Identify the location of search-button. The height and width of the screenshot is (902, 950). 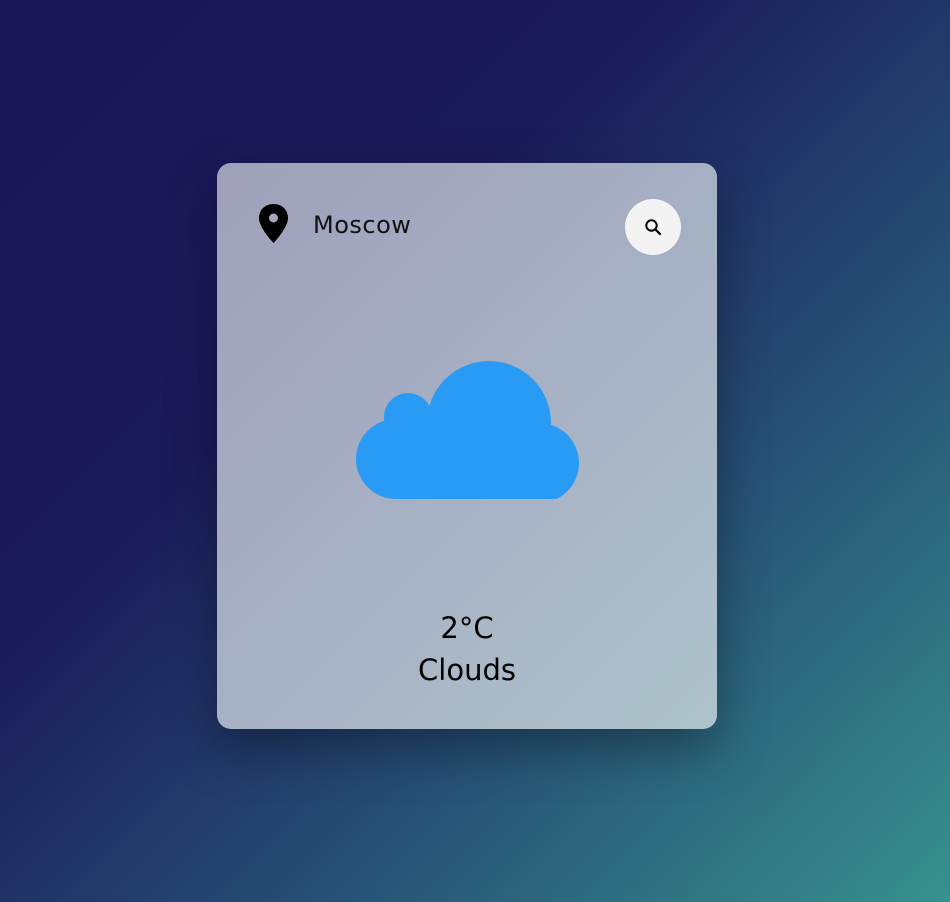
(653, 227).